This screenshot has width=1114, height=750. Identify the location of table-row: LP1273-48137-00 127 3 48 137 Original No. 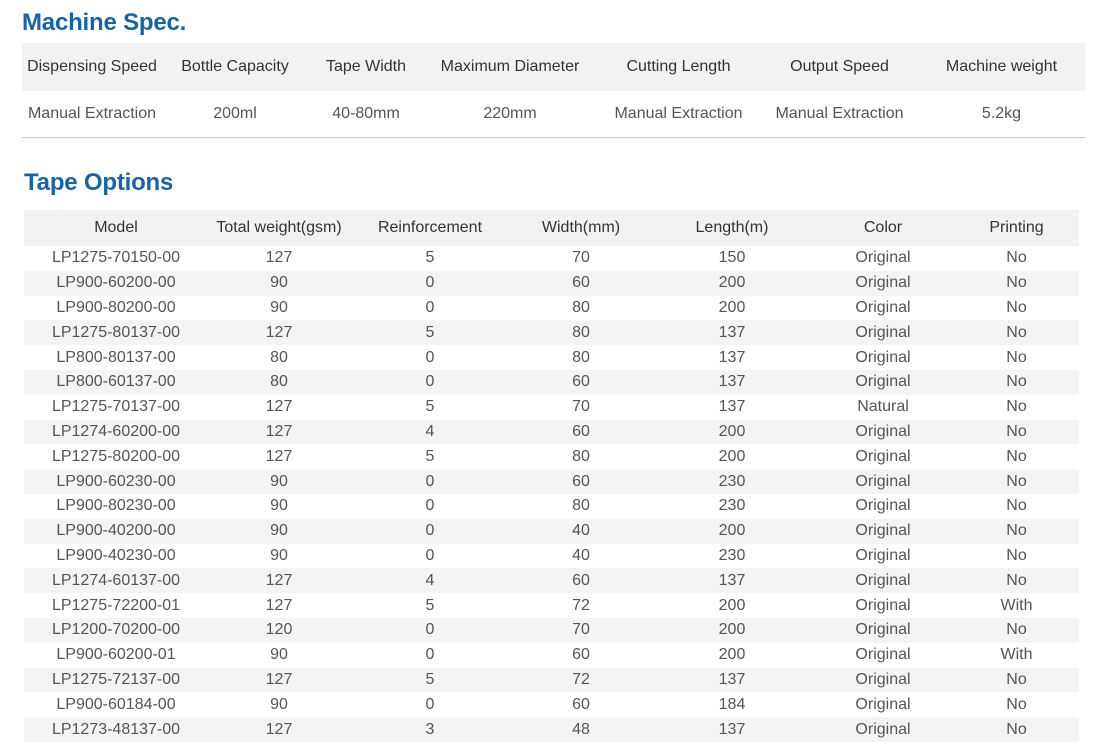
(551, 729).